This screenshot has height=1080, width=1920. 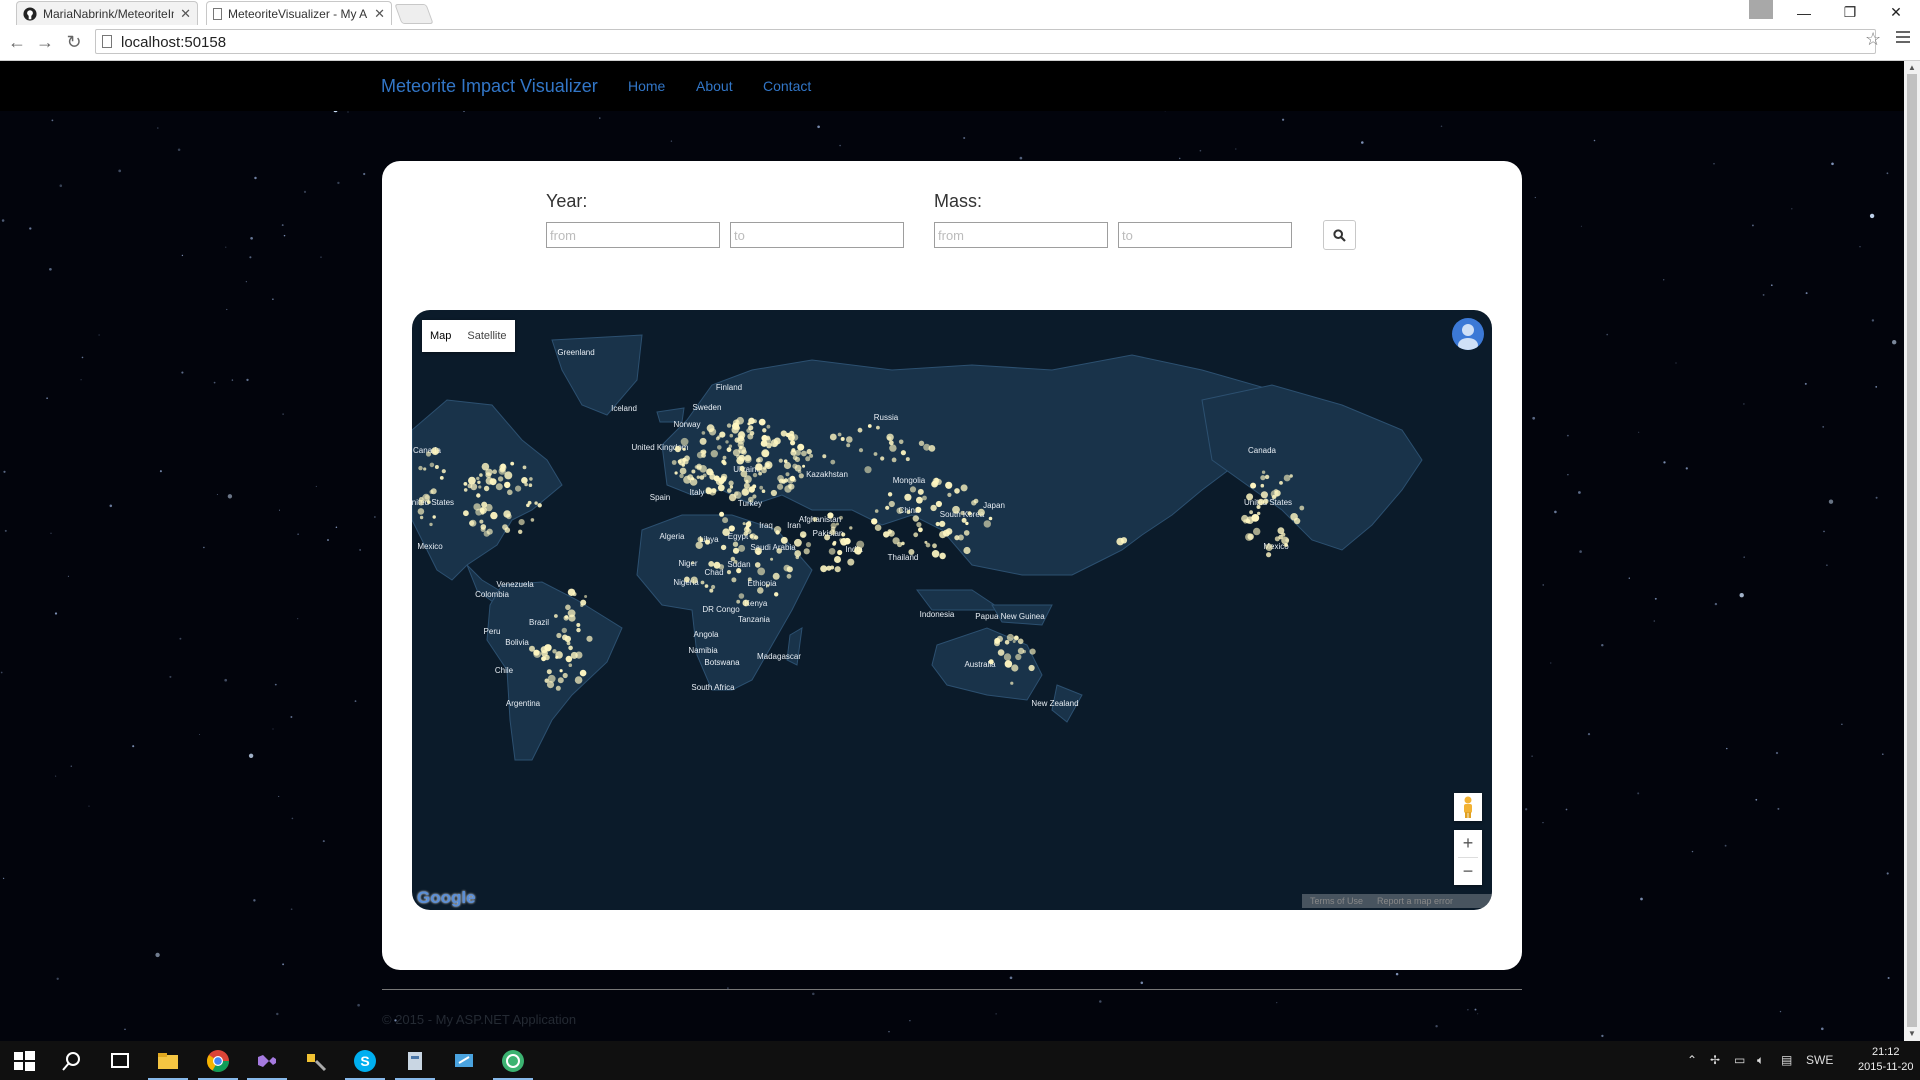 What do you see at coordinates (1468, 871) in the screenshot?
I see `zoom-out-button: −` at bounding box center [1468, 871].